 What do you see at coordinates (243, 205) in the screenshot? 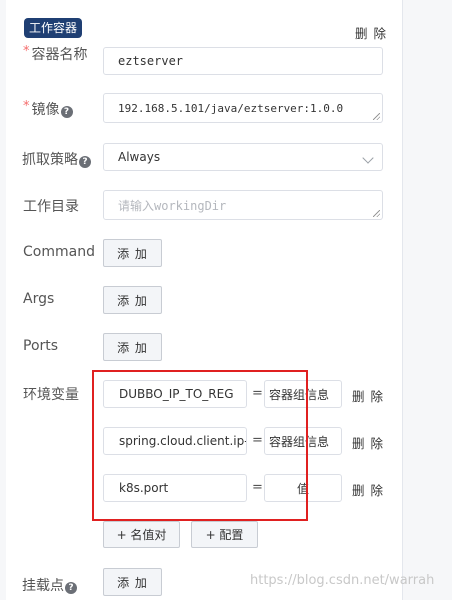
I see `workdir-input: 请输入workingDir` at bounding box center [243, 205].